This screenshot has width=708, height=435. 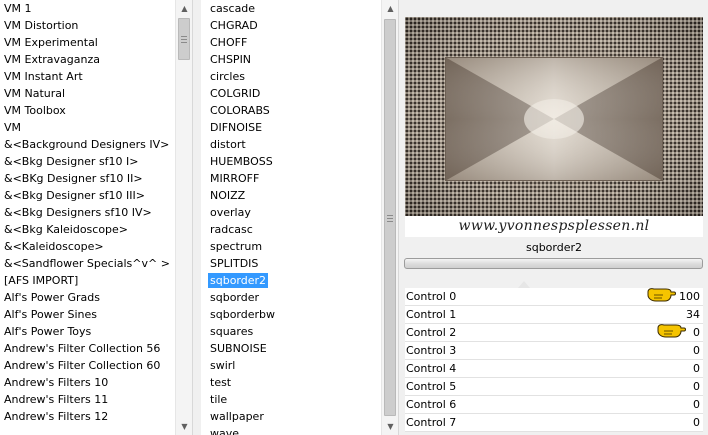 I want to click on category-item: Andrew's Filters 12, so click(x=87, y=416).